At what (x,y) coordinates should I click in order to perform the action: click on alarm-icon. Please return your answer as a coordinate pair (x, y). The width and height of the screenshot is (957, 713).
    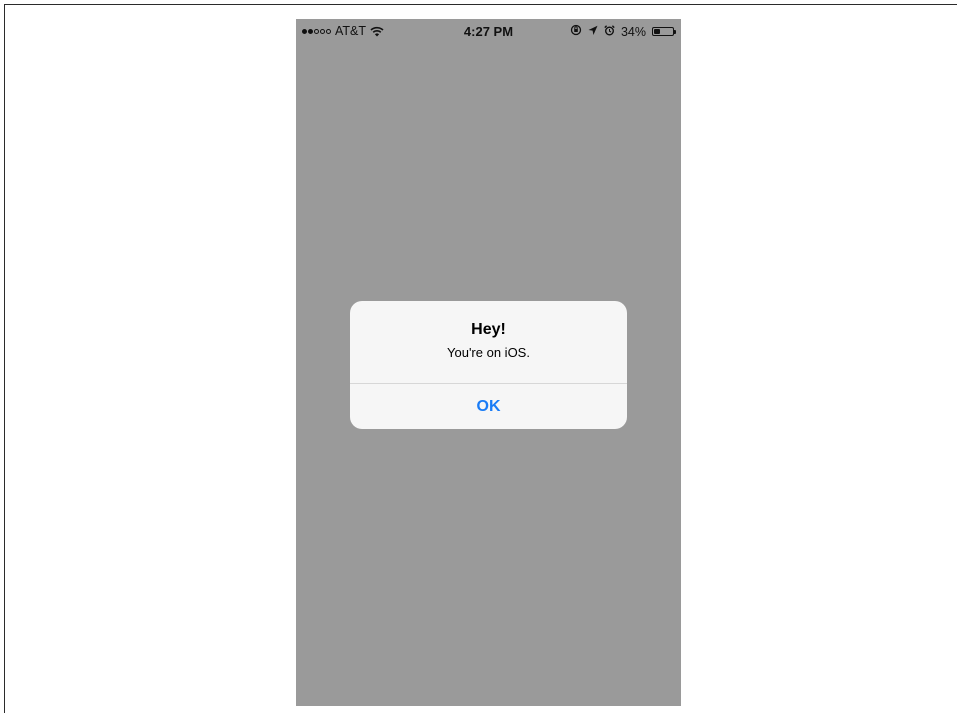
    Looking at the image, I should click on (609, 31).